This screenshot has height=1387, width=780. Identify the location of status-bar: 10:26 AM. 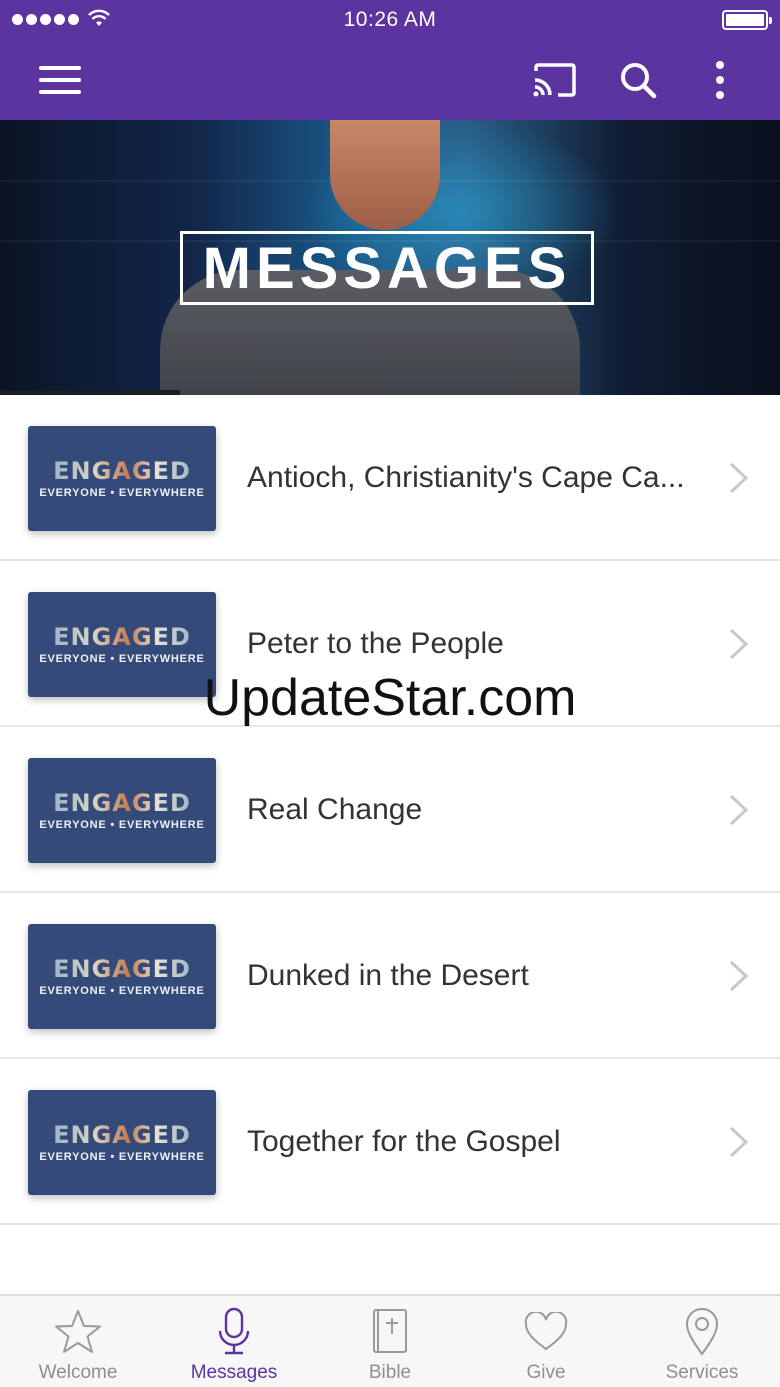
(390, 20).